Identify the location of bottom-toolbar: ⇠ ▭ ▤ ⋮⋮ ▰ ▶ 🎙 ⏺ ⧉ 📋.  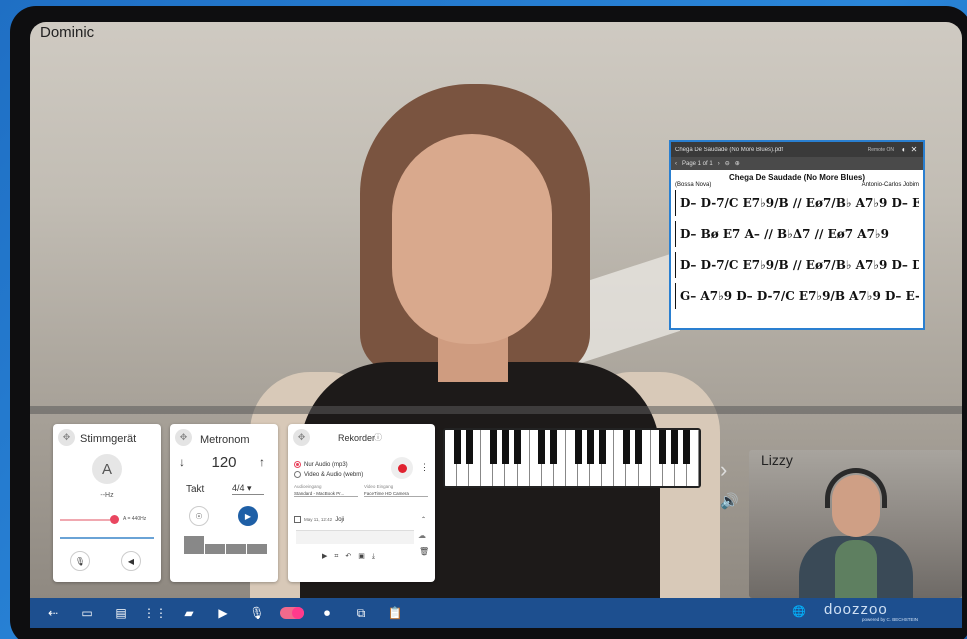
(496, 613).